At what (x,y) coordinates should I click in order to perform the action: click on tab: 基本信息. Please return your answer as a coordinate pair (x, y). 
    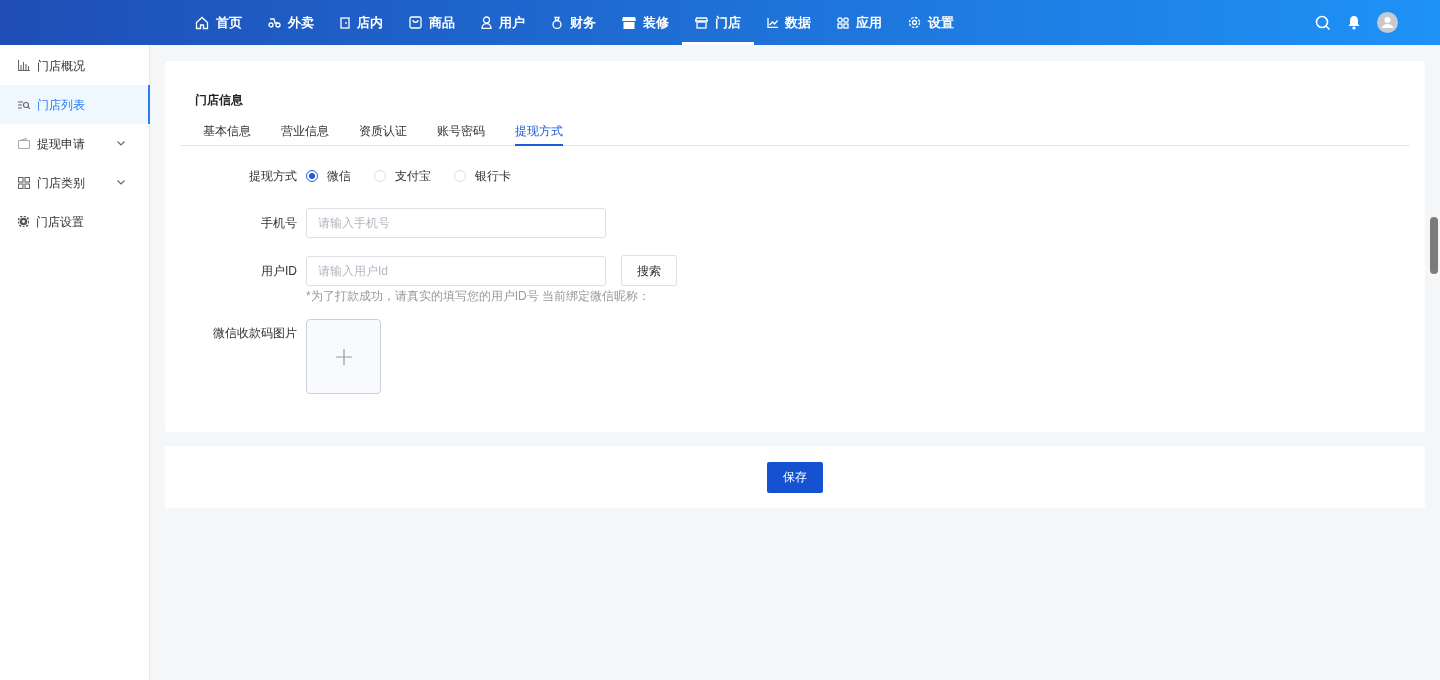
    Looking at the image, I should click on (227, 133).